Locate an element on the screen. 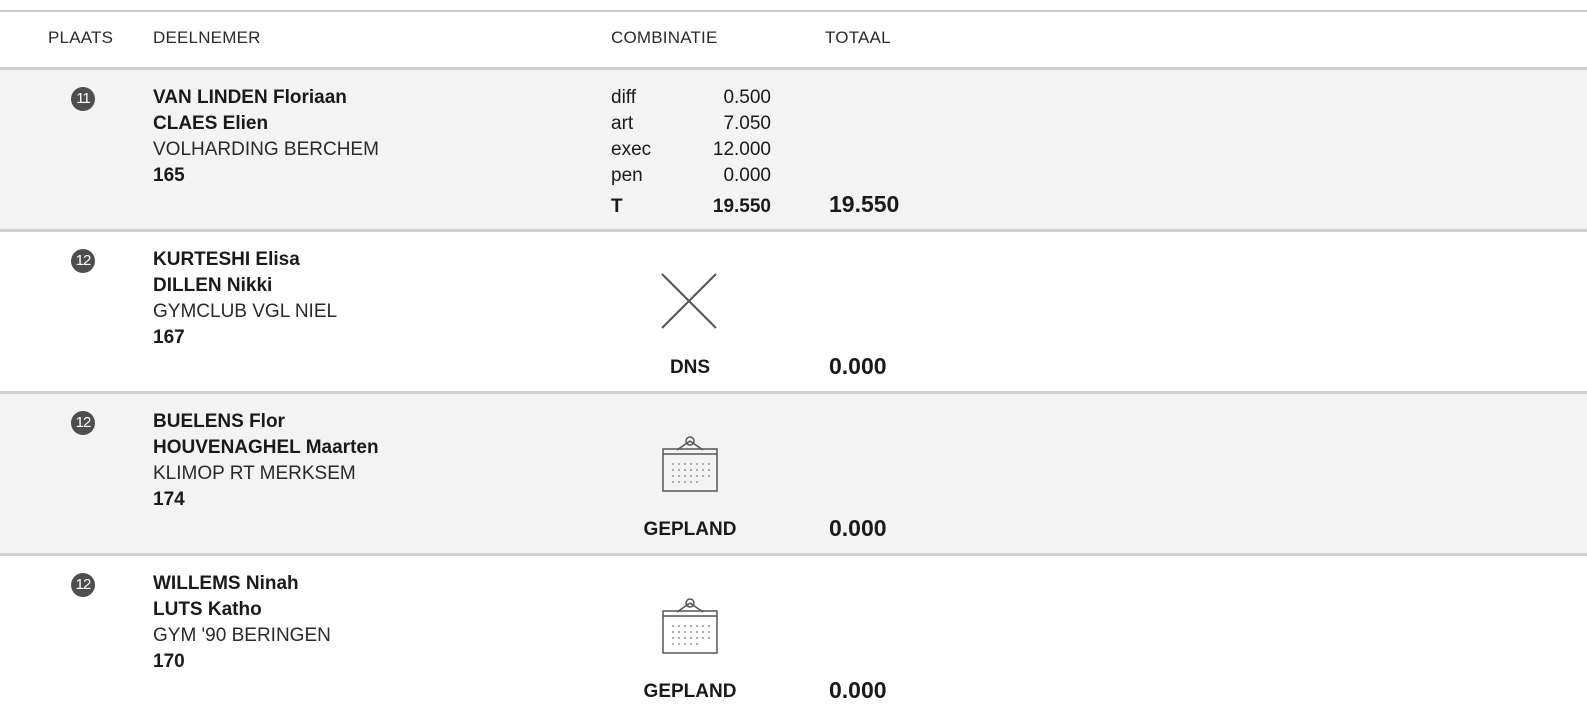 Image resolution: width=1587 pixels, height=720 pixels. subtotal-value: 19.550 is located at coordinates (741, 206).